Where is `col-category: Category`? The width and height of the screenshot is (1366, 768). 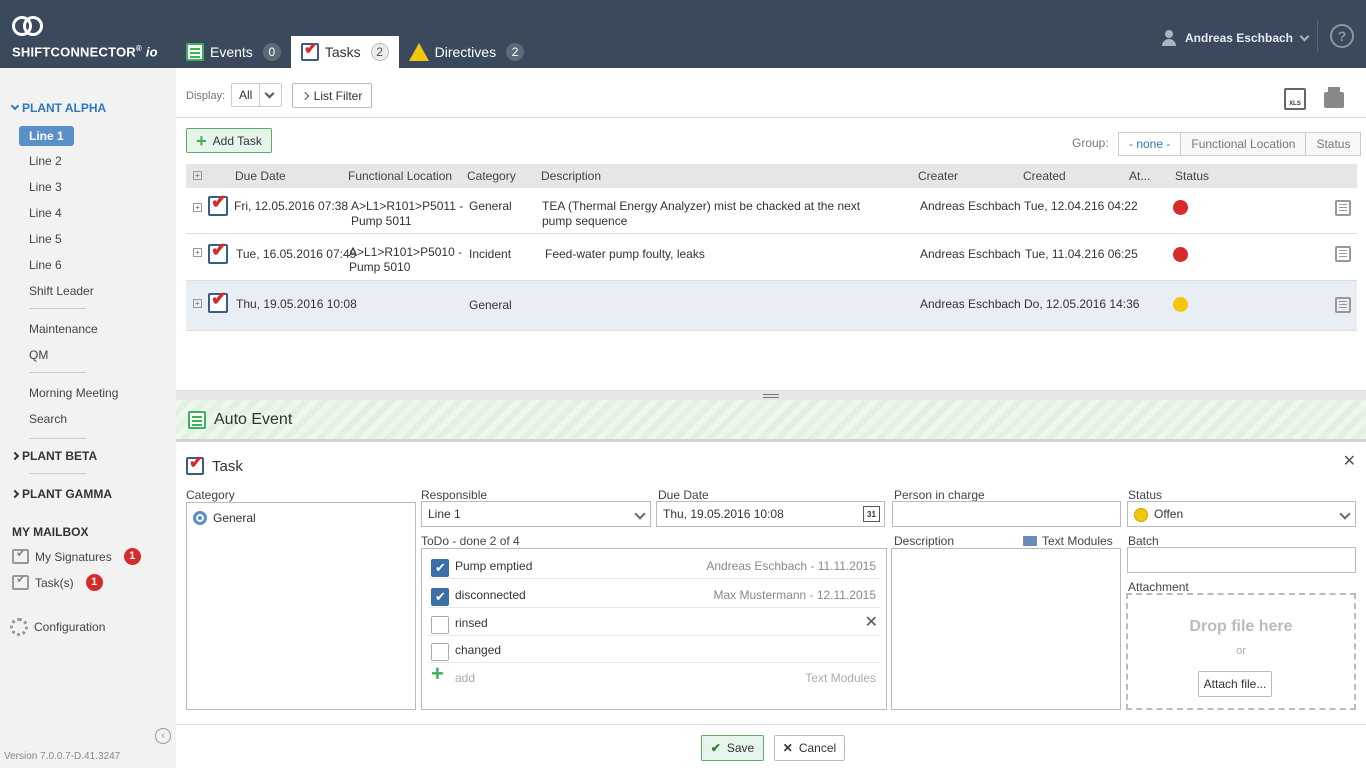
col-category: Category is located at coordinates (491, 176).